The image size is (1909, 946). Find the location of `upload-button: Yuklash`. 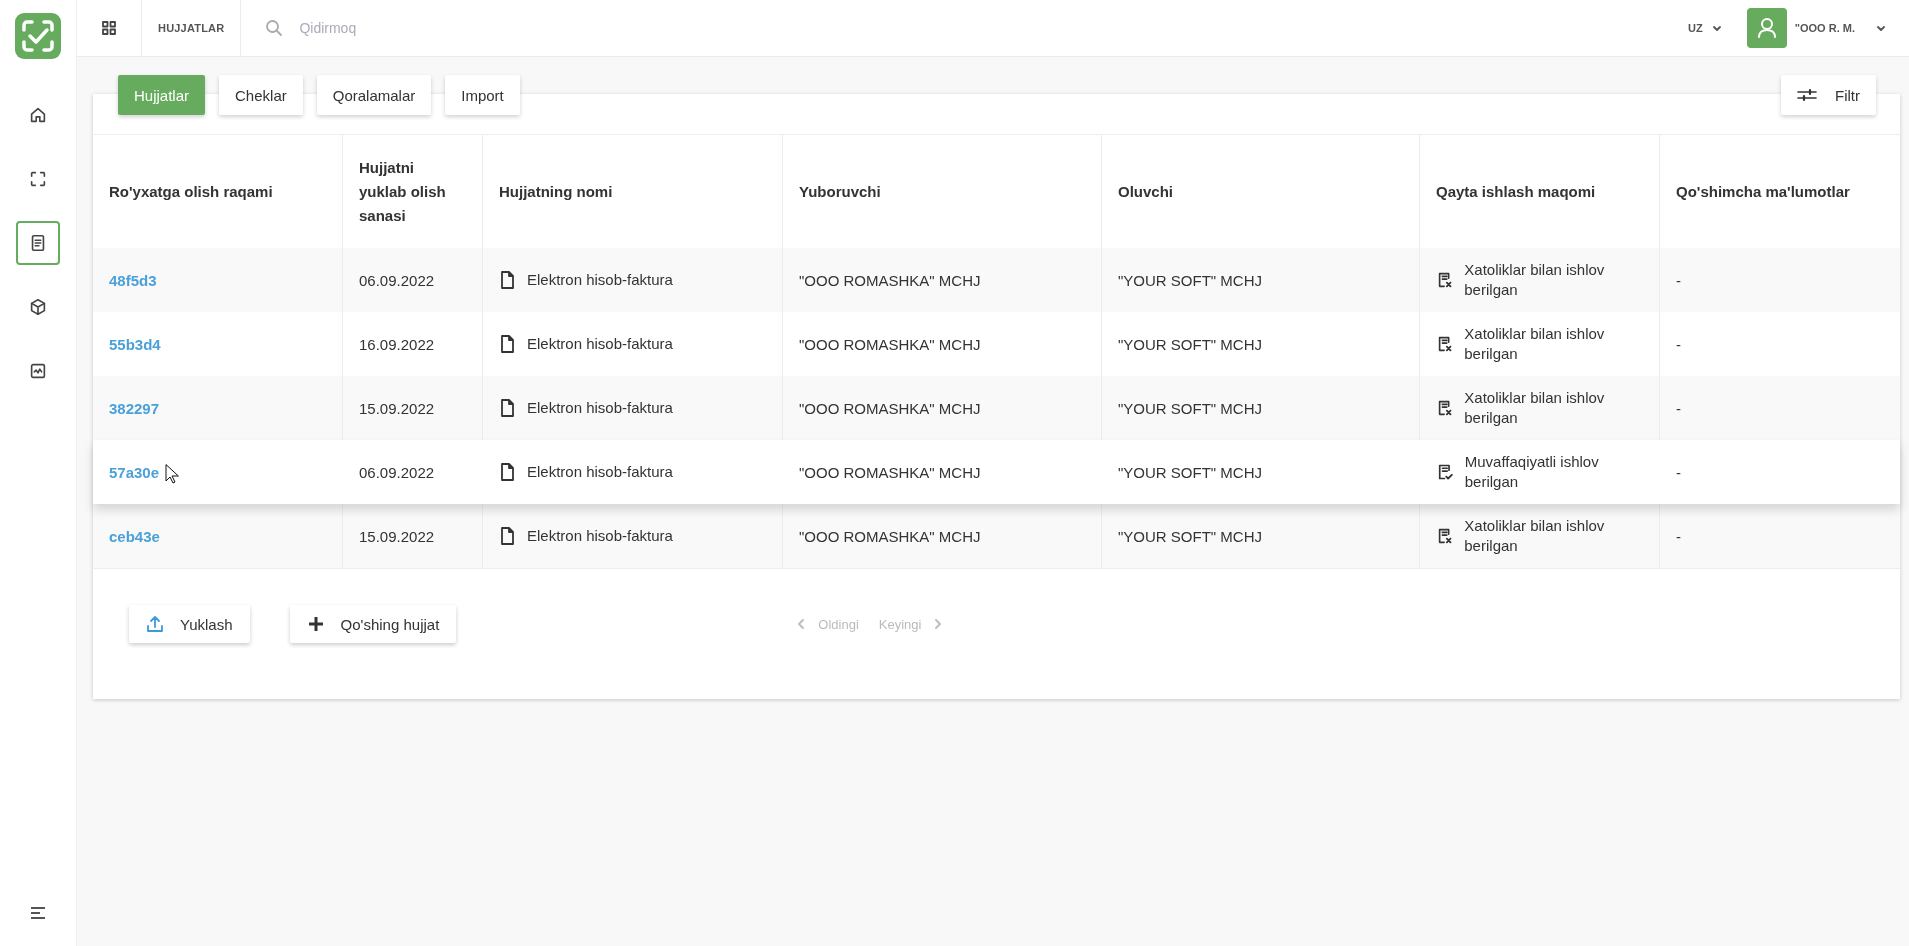

upload-button: Yuklash is located at coordinates (189, 624).